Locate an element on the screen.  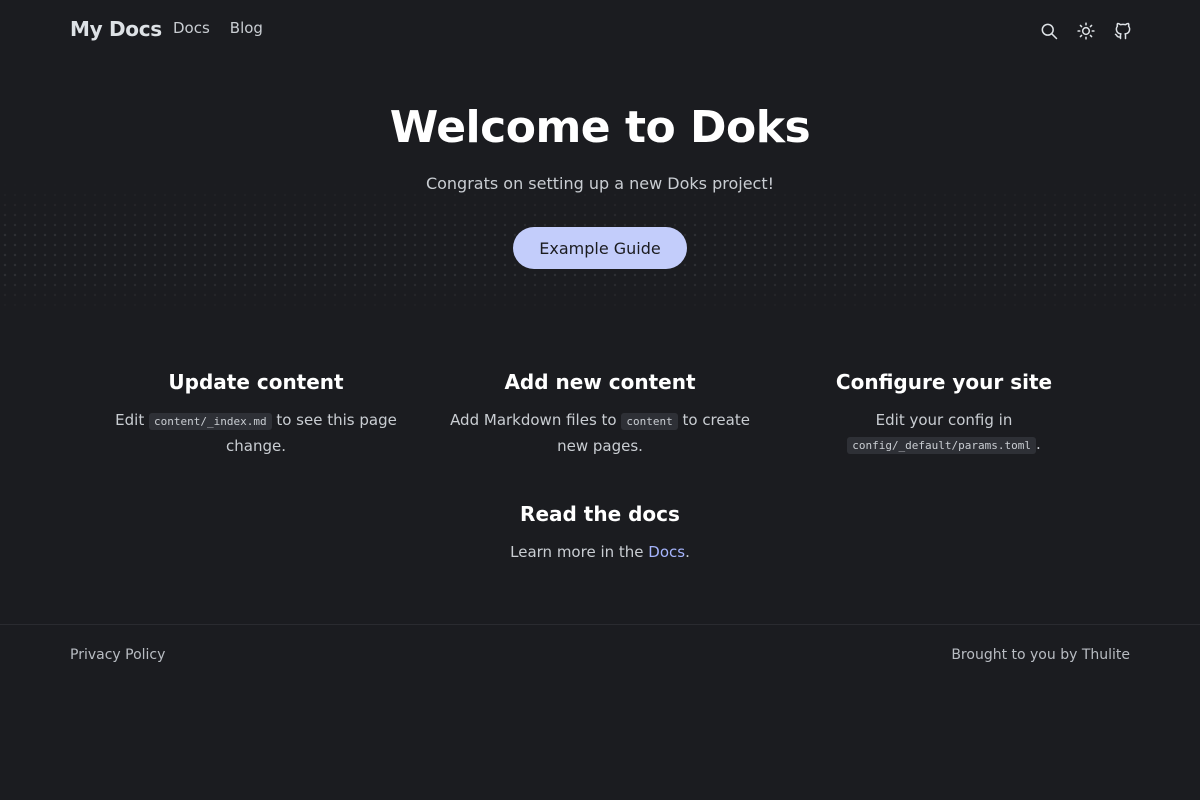
header-actions is located at coordinates (1086, 31).